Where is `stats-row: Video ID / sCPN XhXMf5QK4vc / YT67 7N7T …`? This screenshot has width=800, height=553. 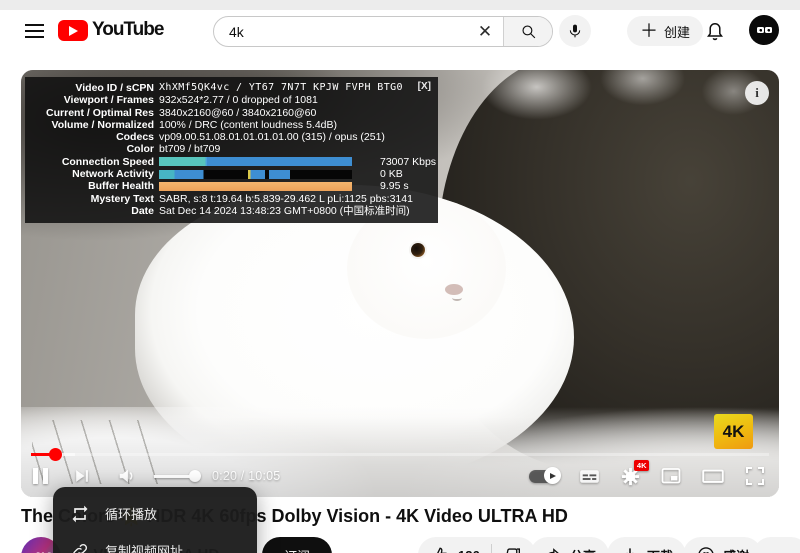 stats-row: Video ID / sCPN XhXMf5QK4vc / YT67 7N7T … is located at coordinates (229, 88).